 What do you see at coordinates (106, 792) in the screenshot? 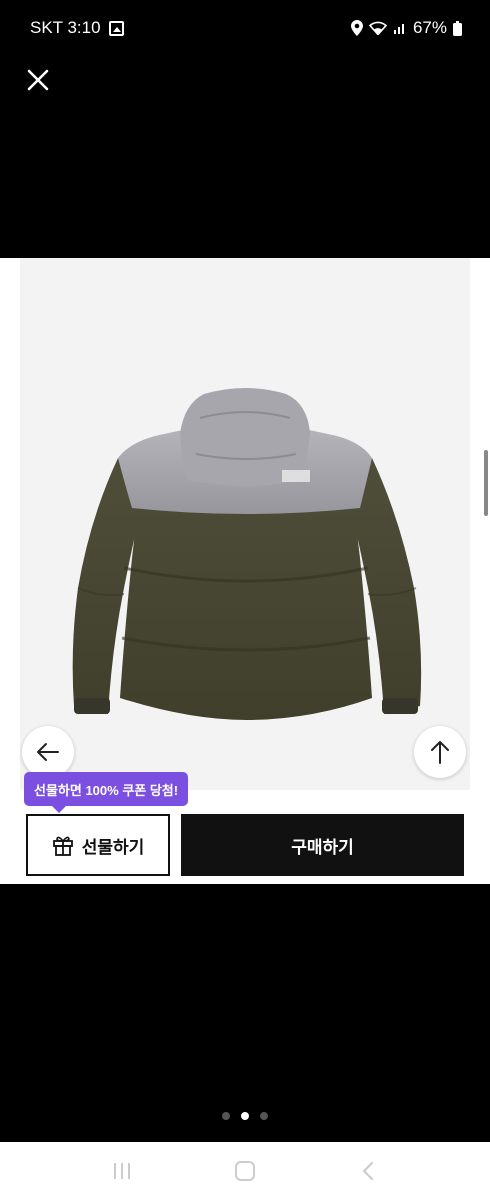
I see `gift-coupon-tooltip: 선물하면 100% 쿠폰 당첨!` at bounding box center [106, 792].